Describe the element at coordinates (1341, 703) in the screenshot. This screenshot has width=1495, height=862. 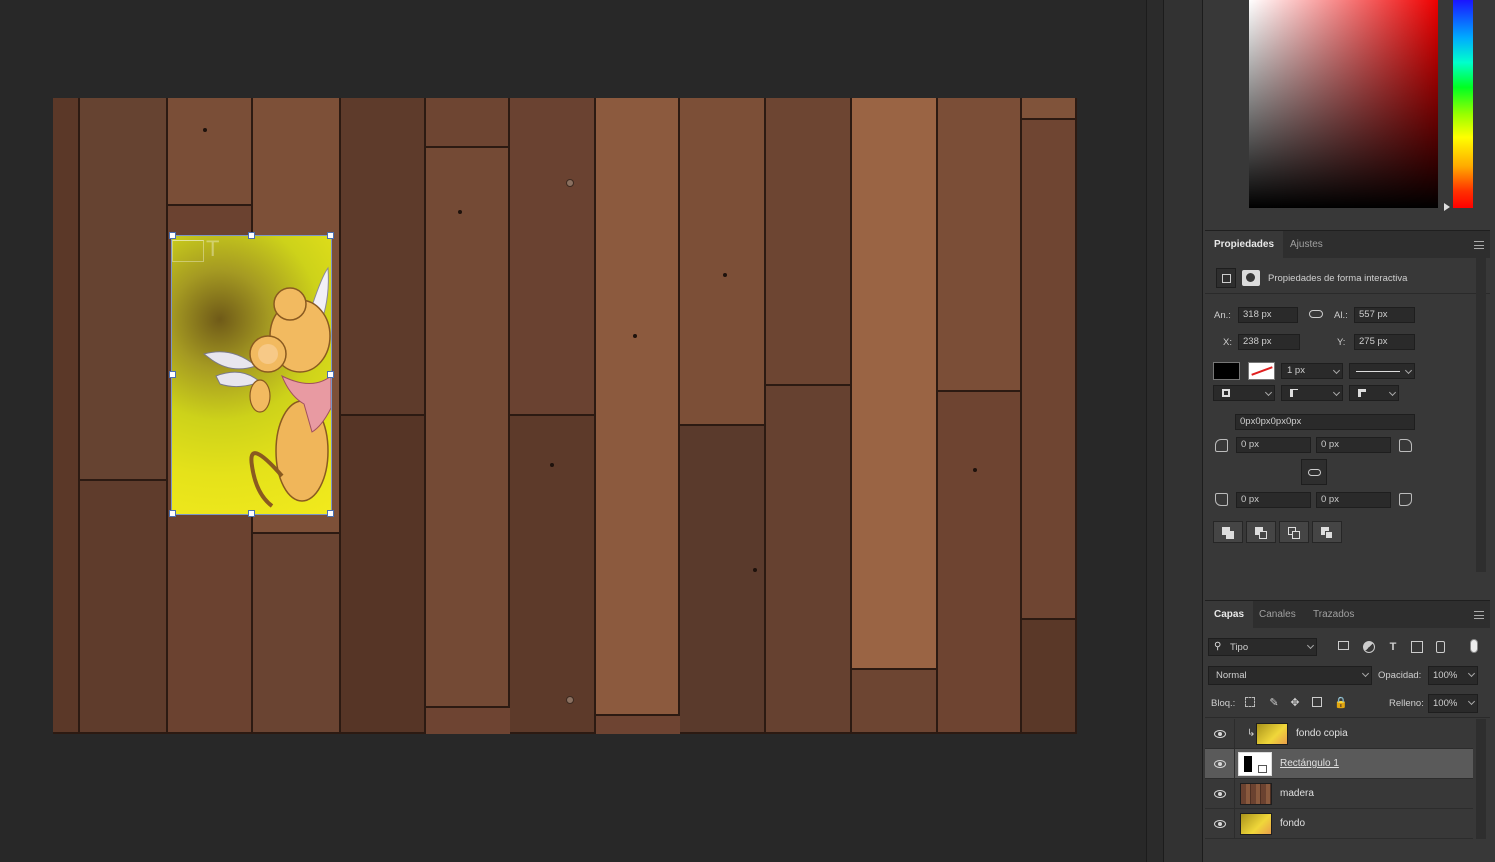
I see `lock-all-icon: 🔒` at that location.